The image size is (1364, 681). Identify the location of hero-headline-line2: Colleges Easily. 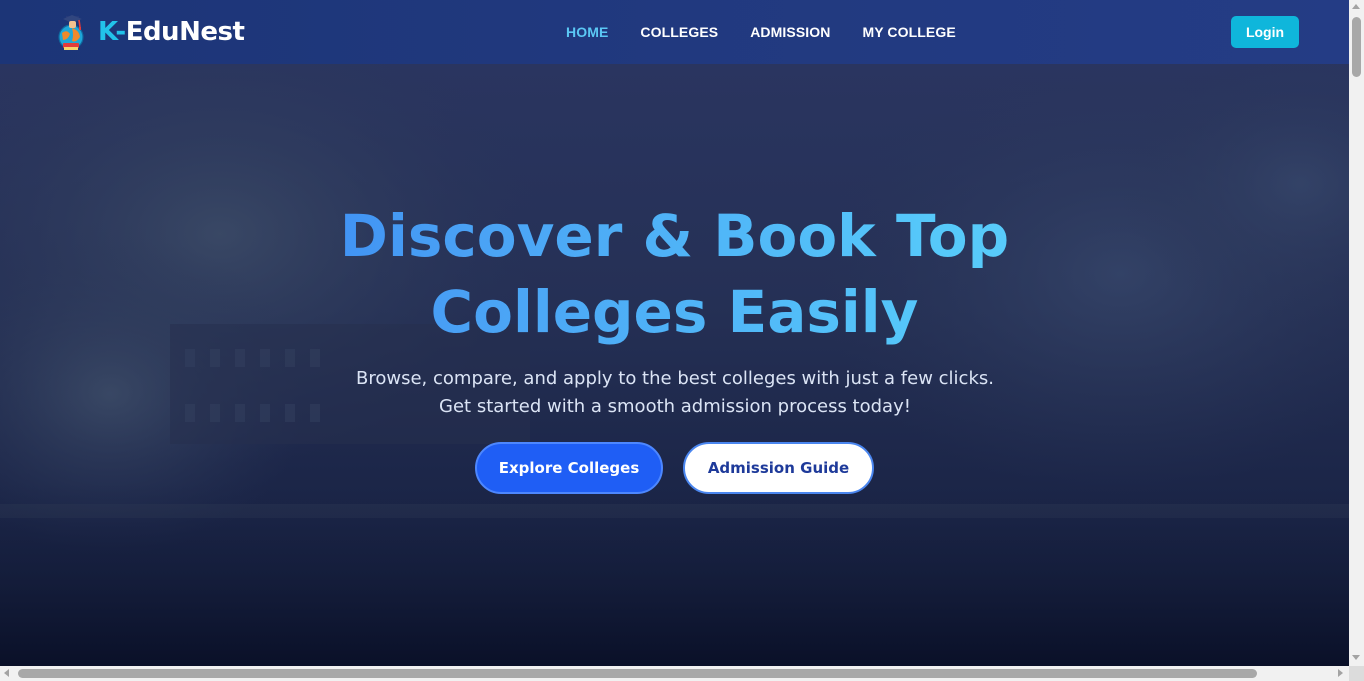
(674, 312).